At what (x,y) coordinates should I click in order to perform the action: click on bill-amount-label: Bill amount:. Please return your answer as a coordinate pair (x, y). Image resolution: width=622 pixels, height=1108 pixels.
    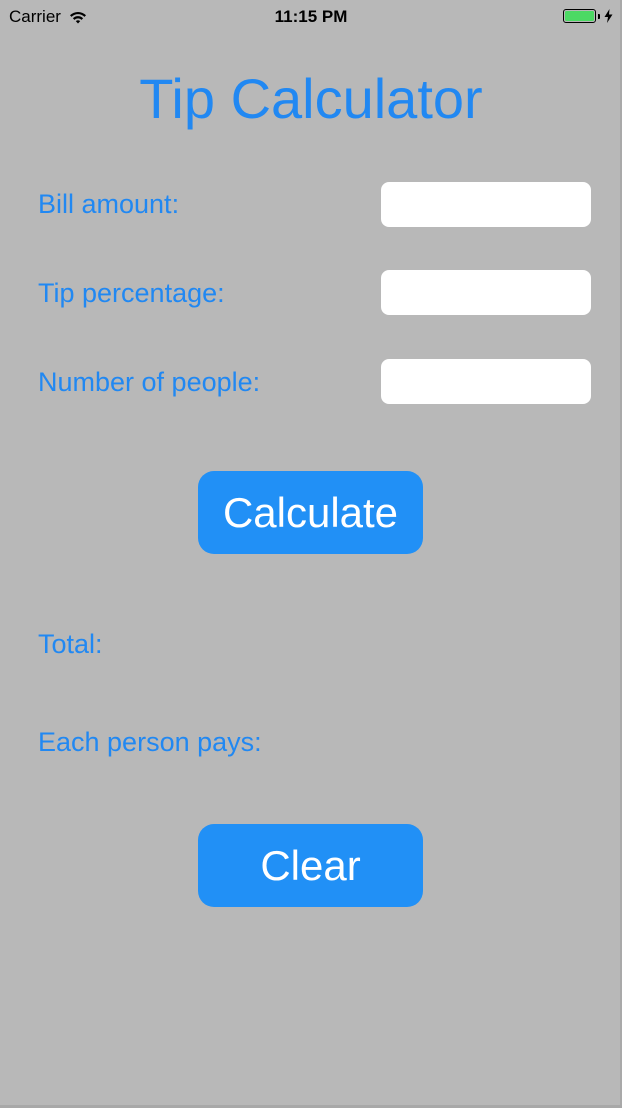
    Looking at the image, I should click on (109, 204).